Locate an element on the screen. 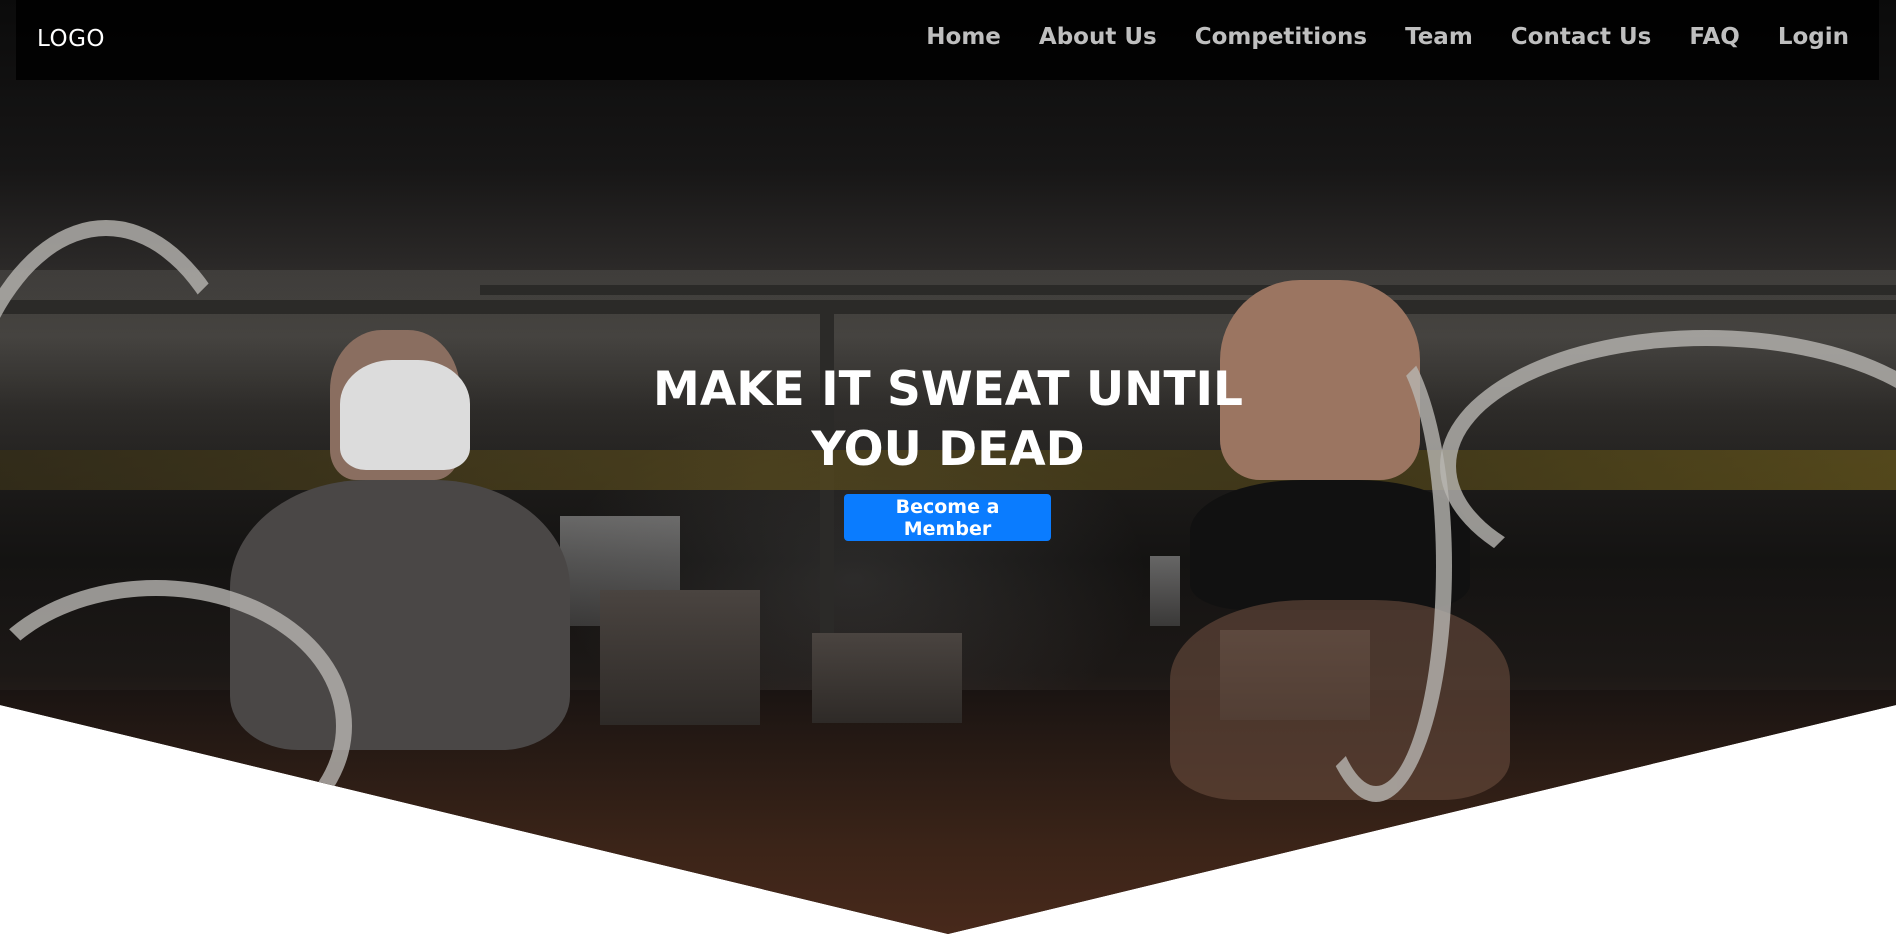 This screenshot has height=934, width=1896. site-logo: LOGO is located at coordinates (71, 39).